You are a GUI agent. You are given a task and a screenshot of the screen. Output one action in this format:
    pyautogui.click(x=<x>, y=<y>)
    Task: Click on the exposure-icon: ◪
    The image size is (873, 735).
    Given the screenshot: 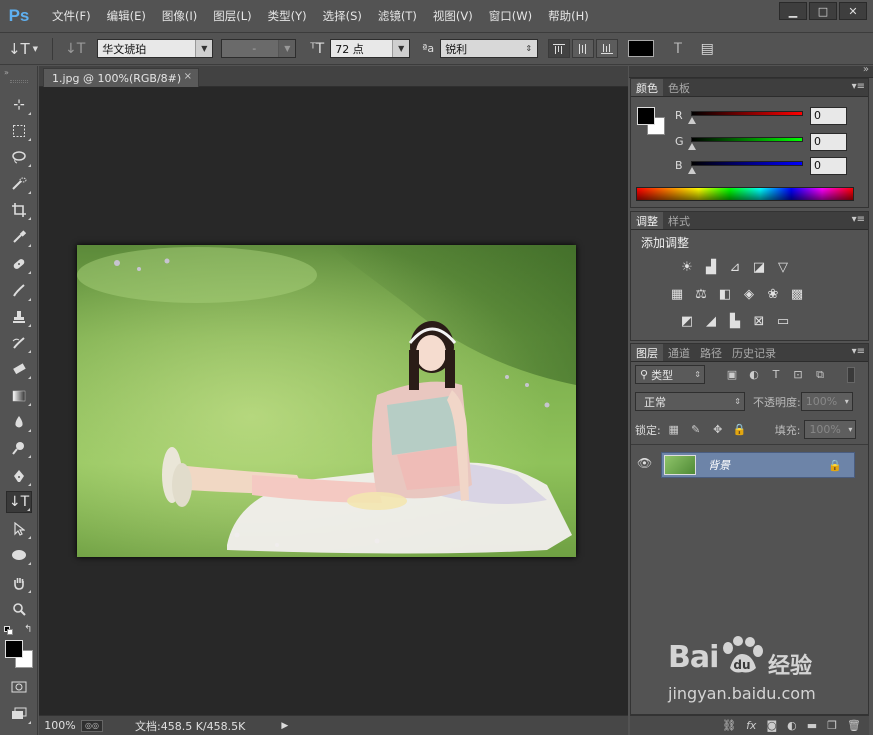 What is the action you would take?
    pyautogui.click(x=759, y=267)
    